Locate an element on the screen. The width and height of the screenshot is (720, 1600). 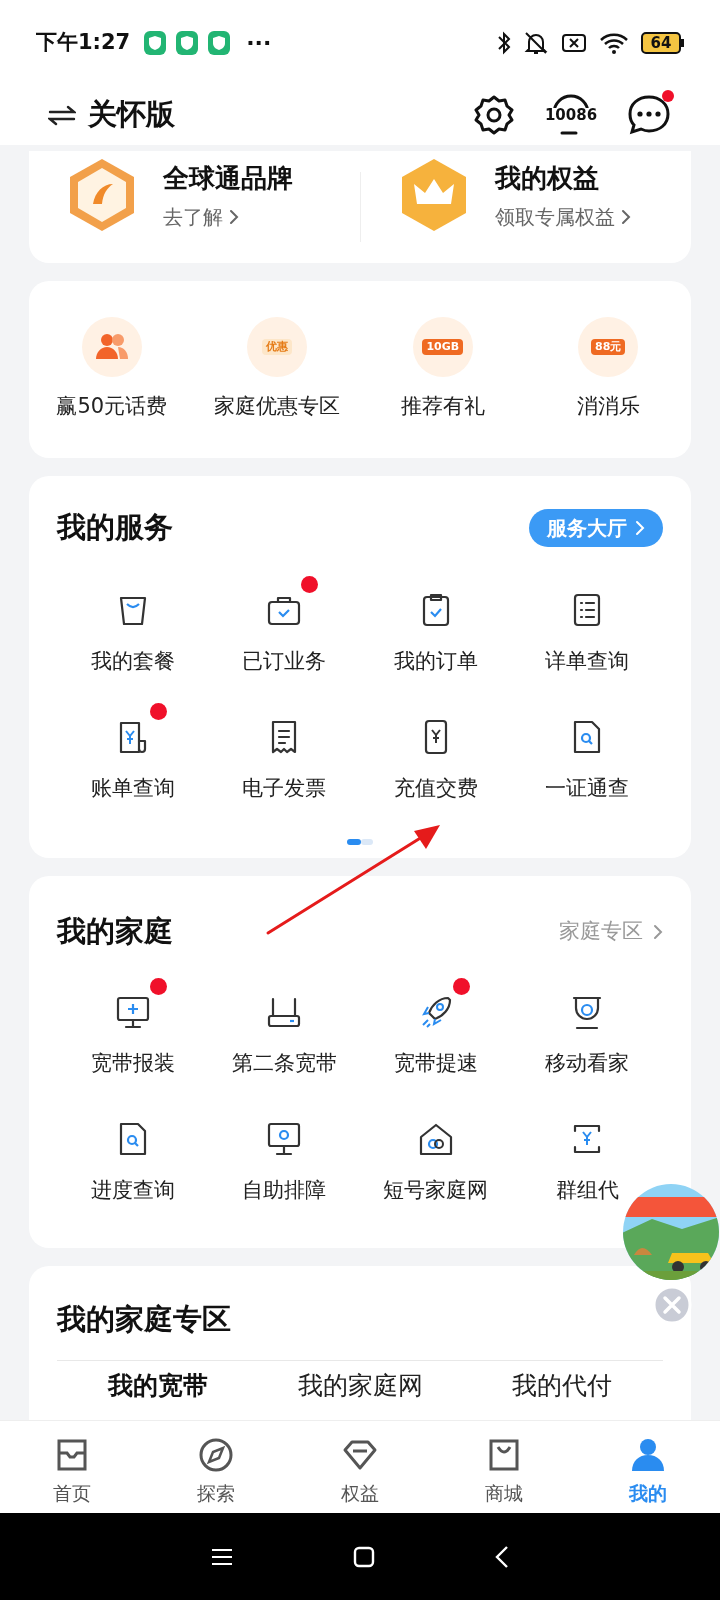
care-mode-label: 关怀版 is located at coordinates (131, 115).